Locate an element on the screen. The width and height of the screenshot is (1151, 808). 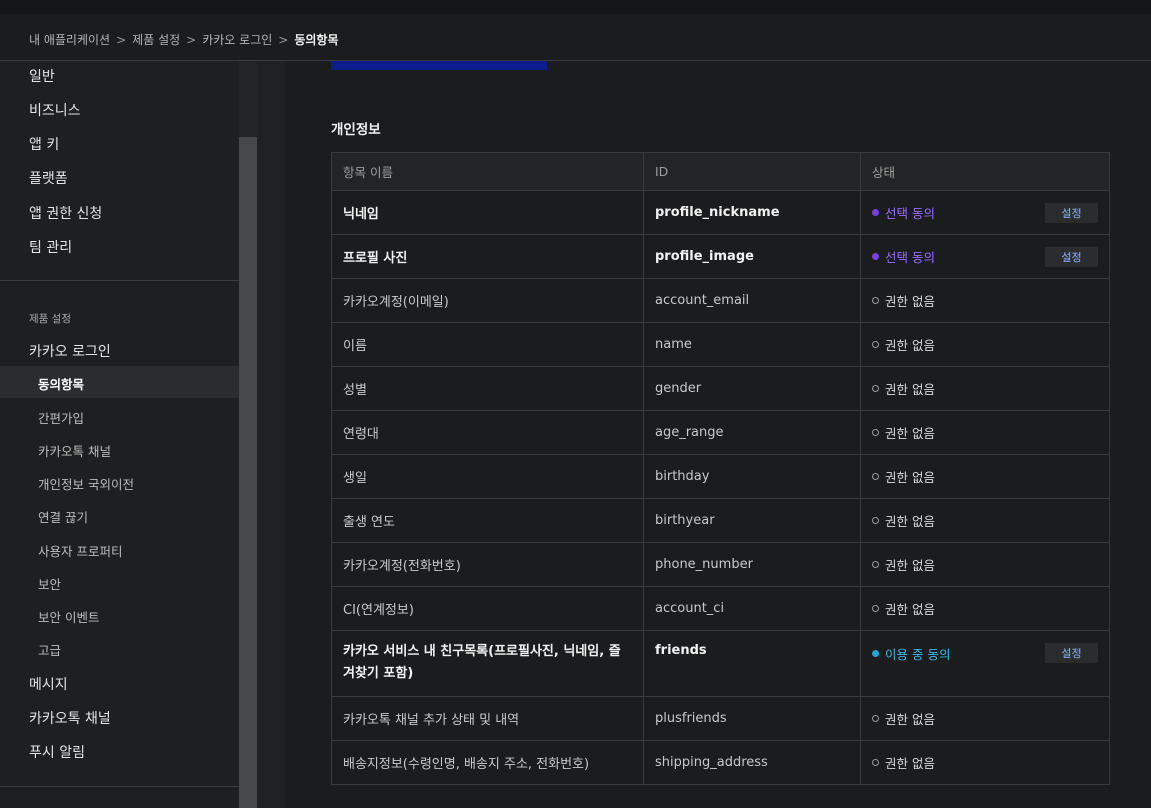
breadcrumb-link-product-settings: 제품 설정 is located at coordinates (156, 39).